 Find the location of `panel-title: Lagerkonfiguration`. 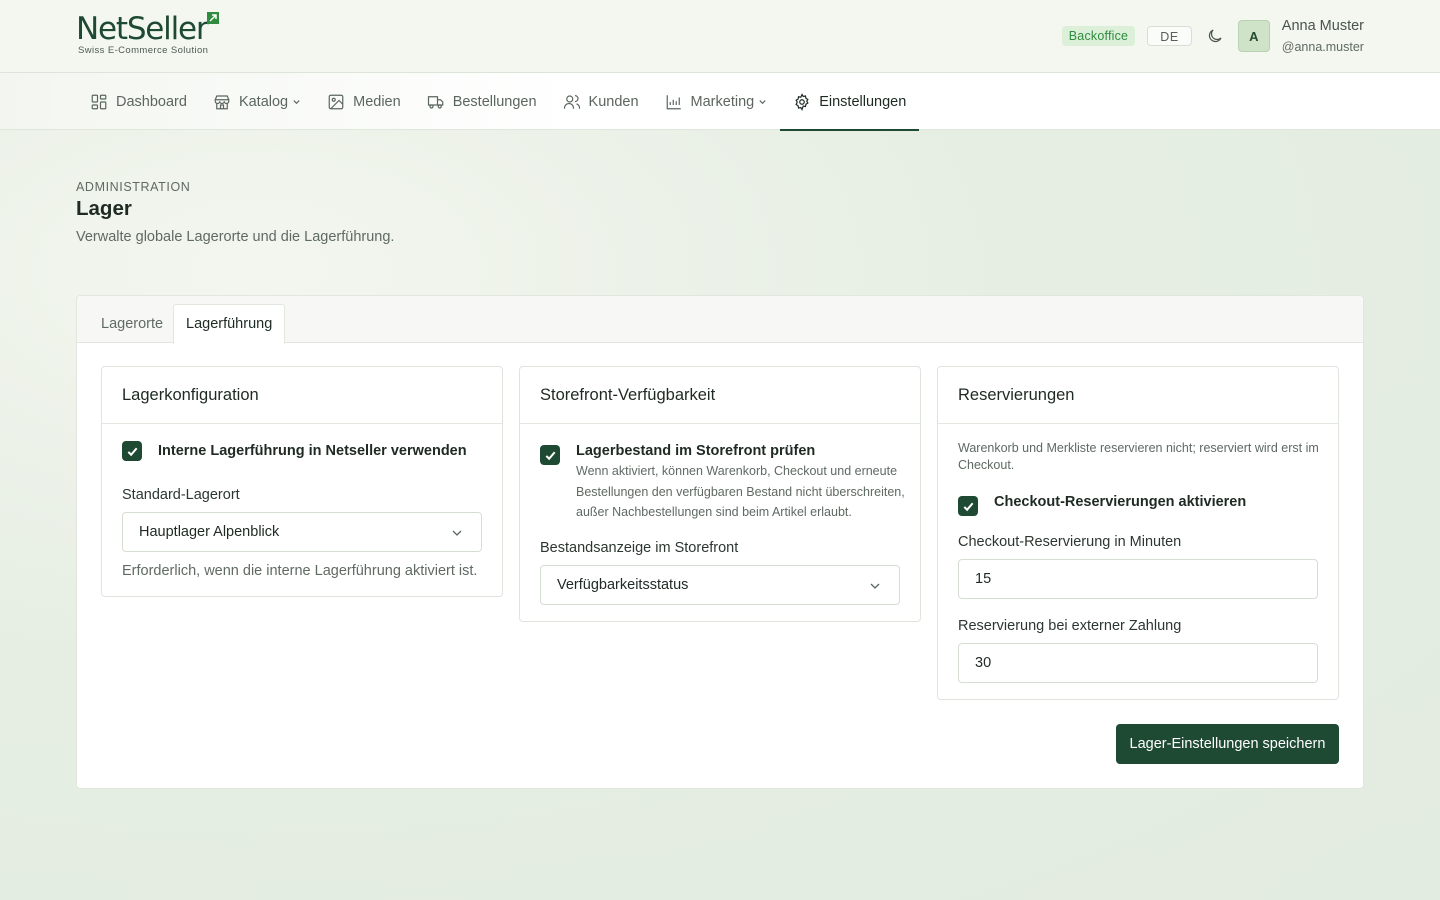

panel-title: Lagerkonfiguration is located at coordinates (302, 395).